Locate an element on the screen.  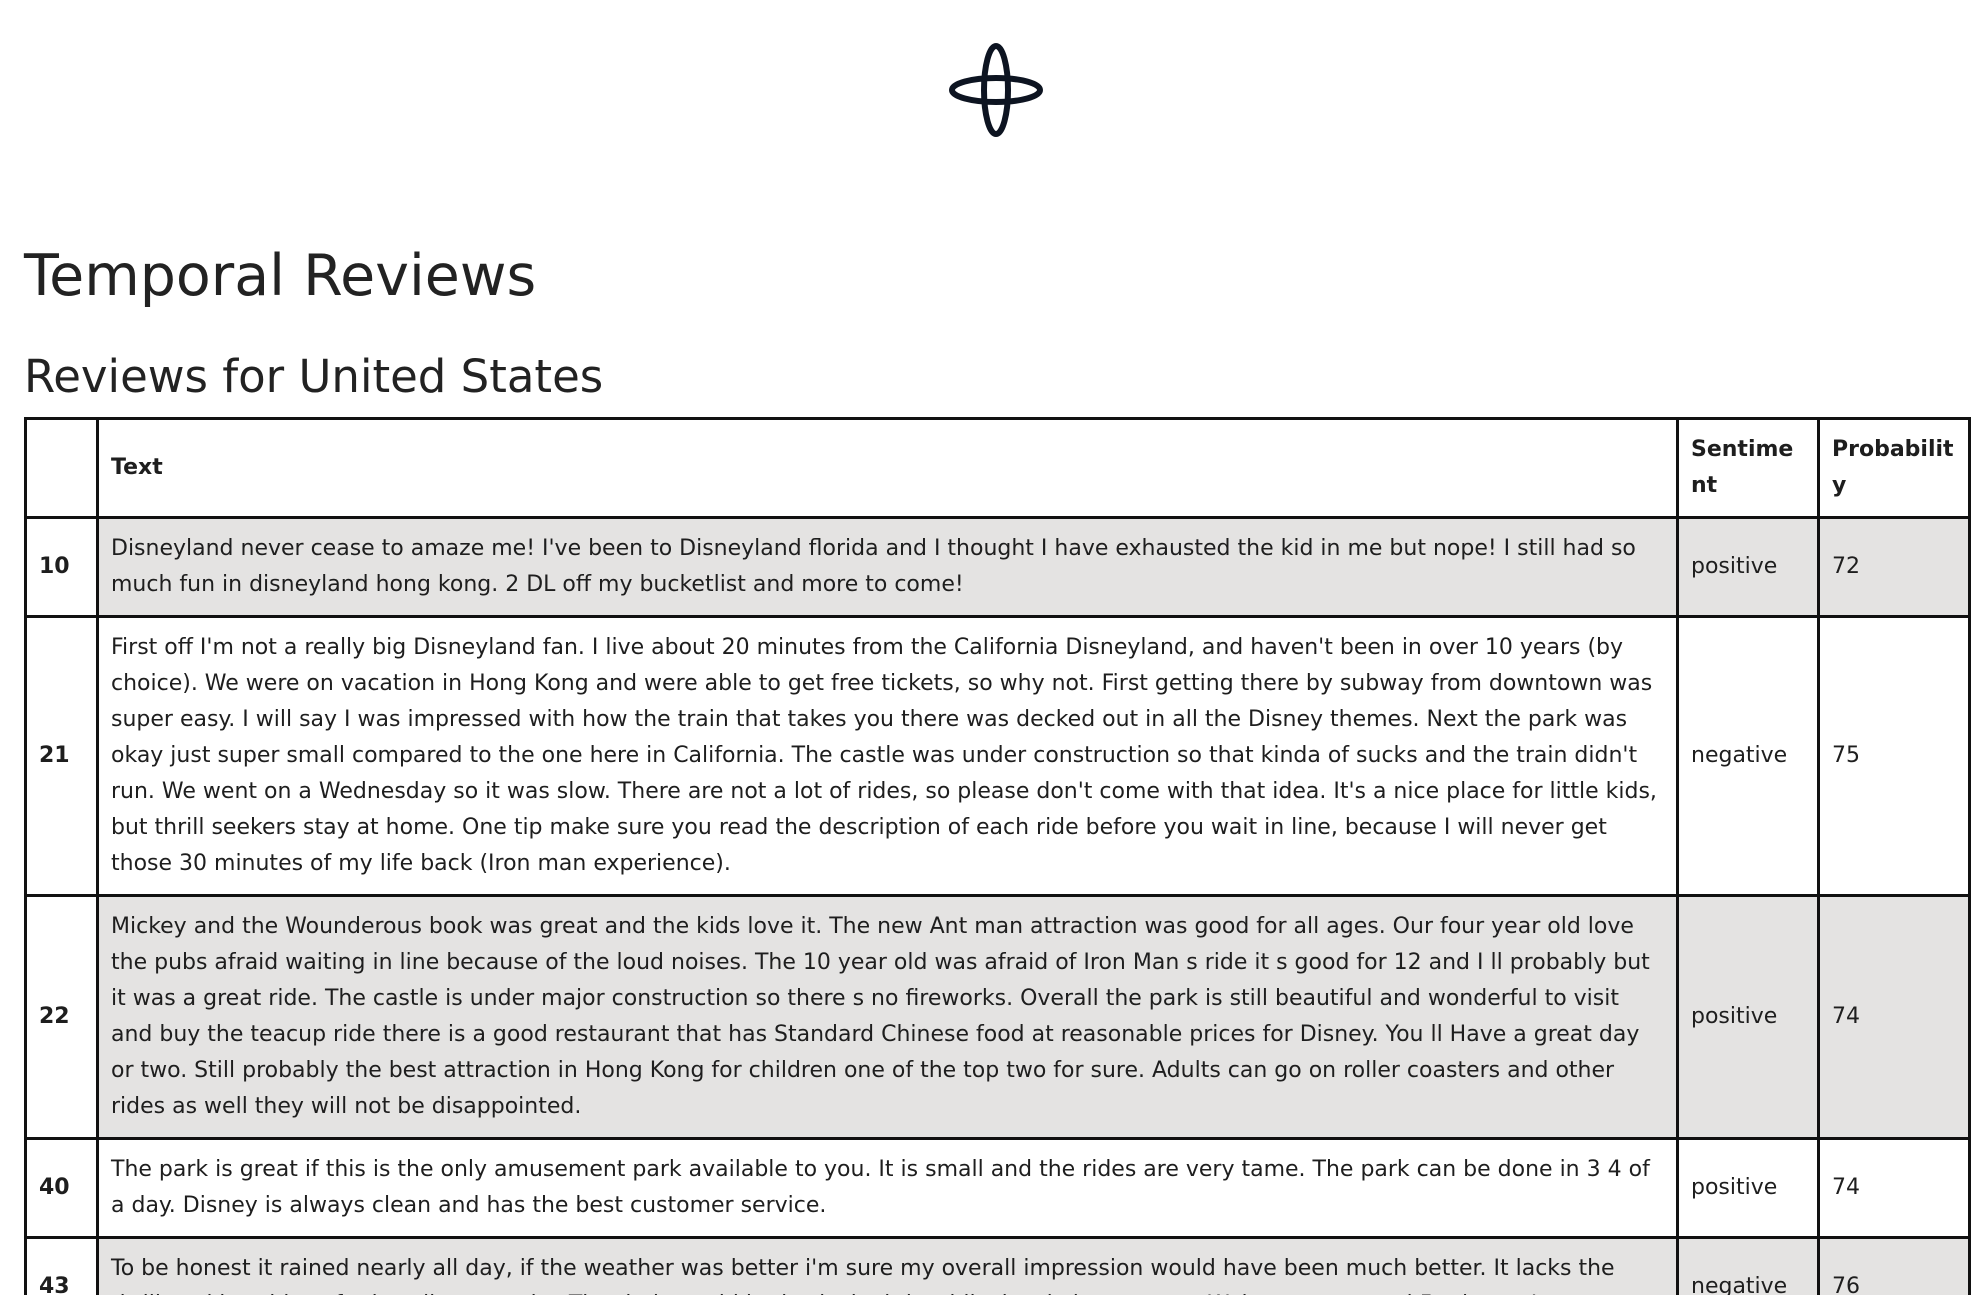
column-header-probability: Probability is located at coordinates (1894, 468).